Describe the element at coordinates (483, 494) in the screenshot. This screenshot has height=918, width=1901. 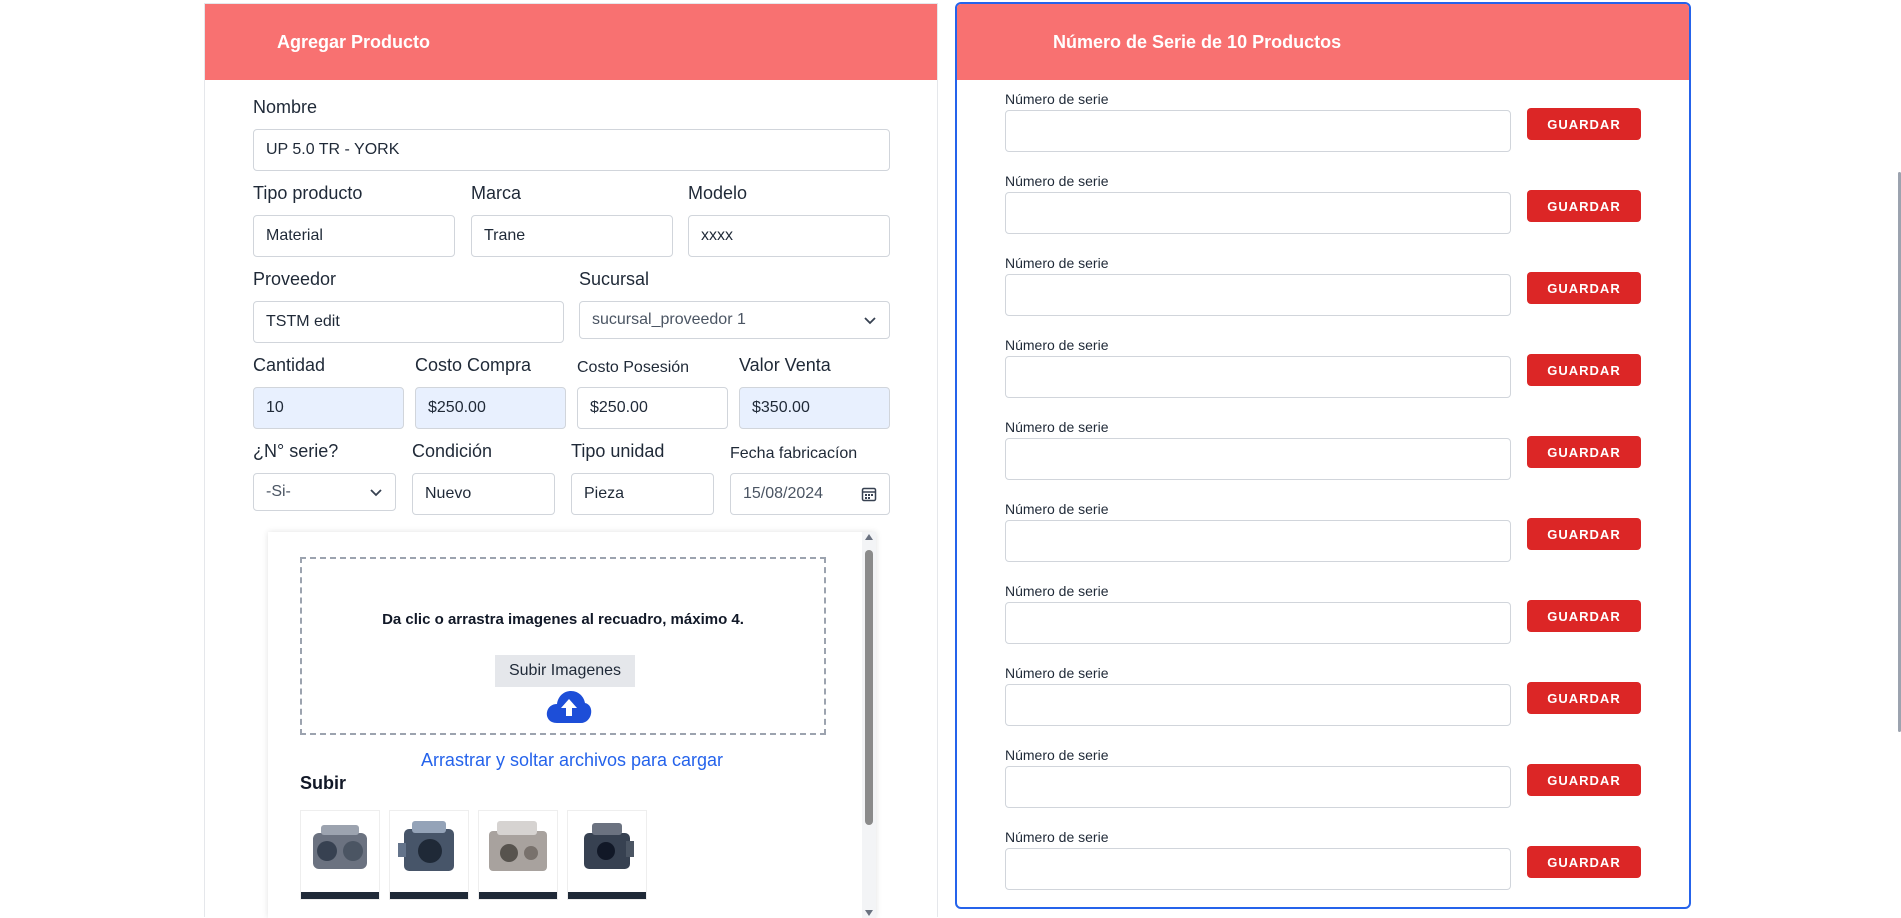
I see `condicion-input: Nuevo` at that location.